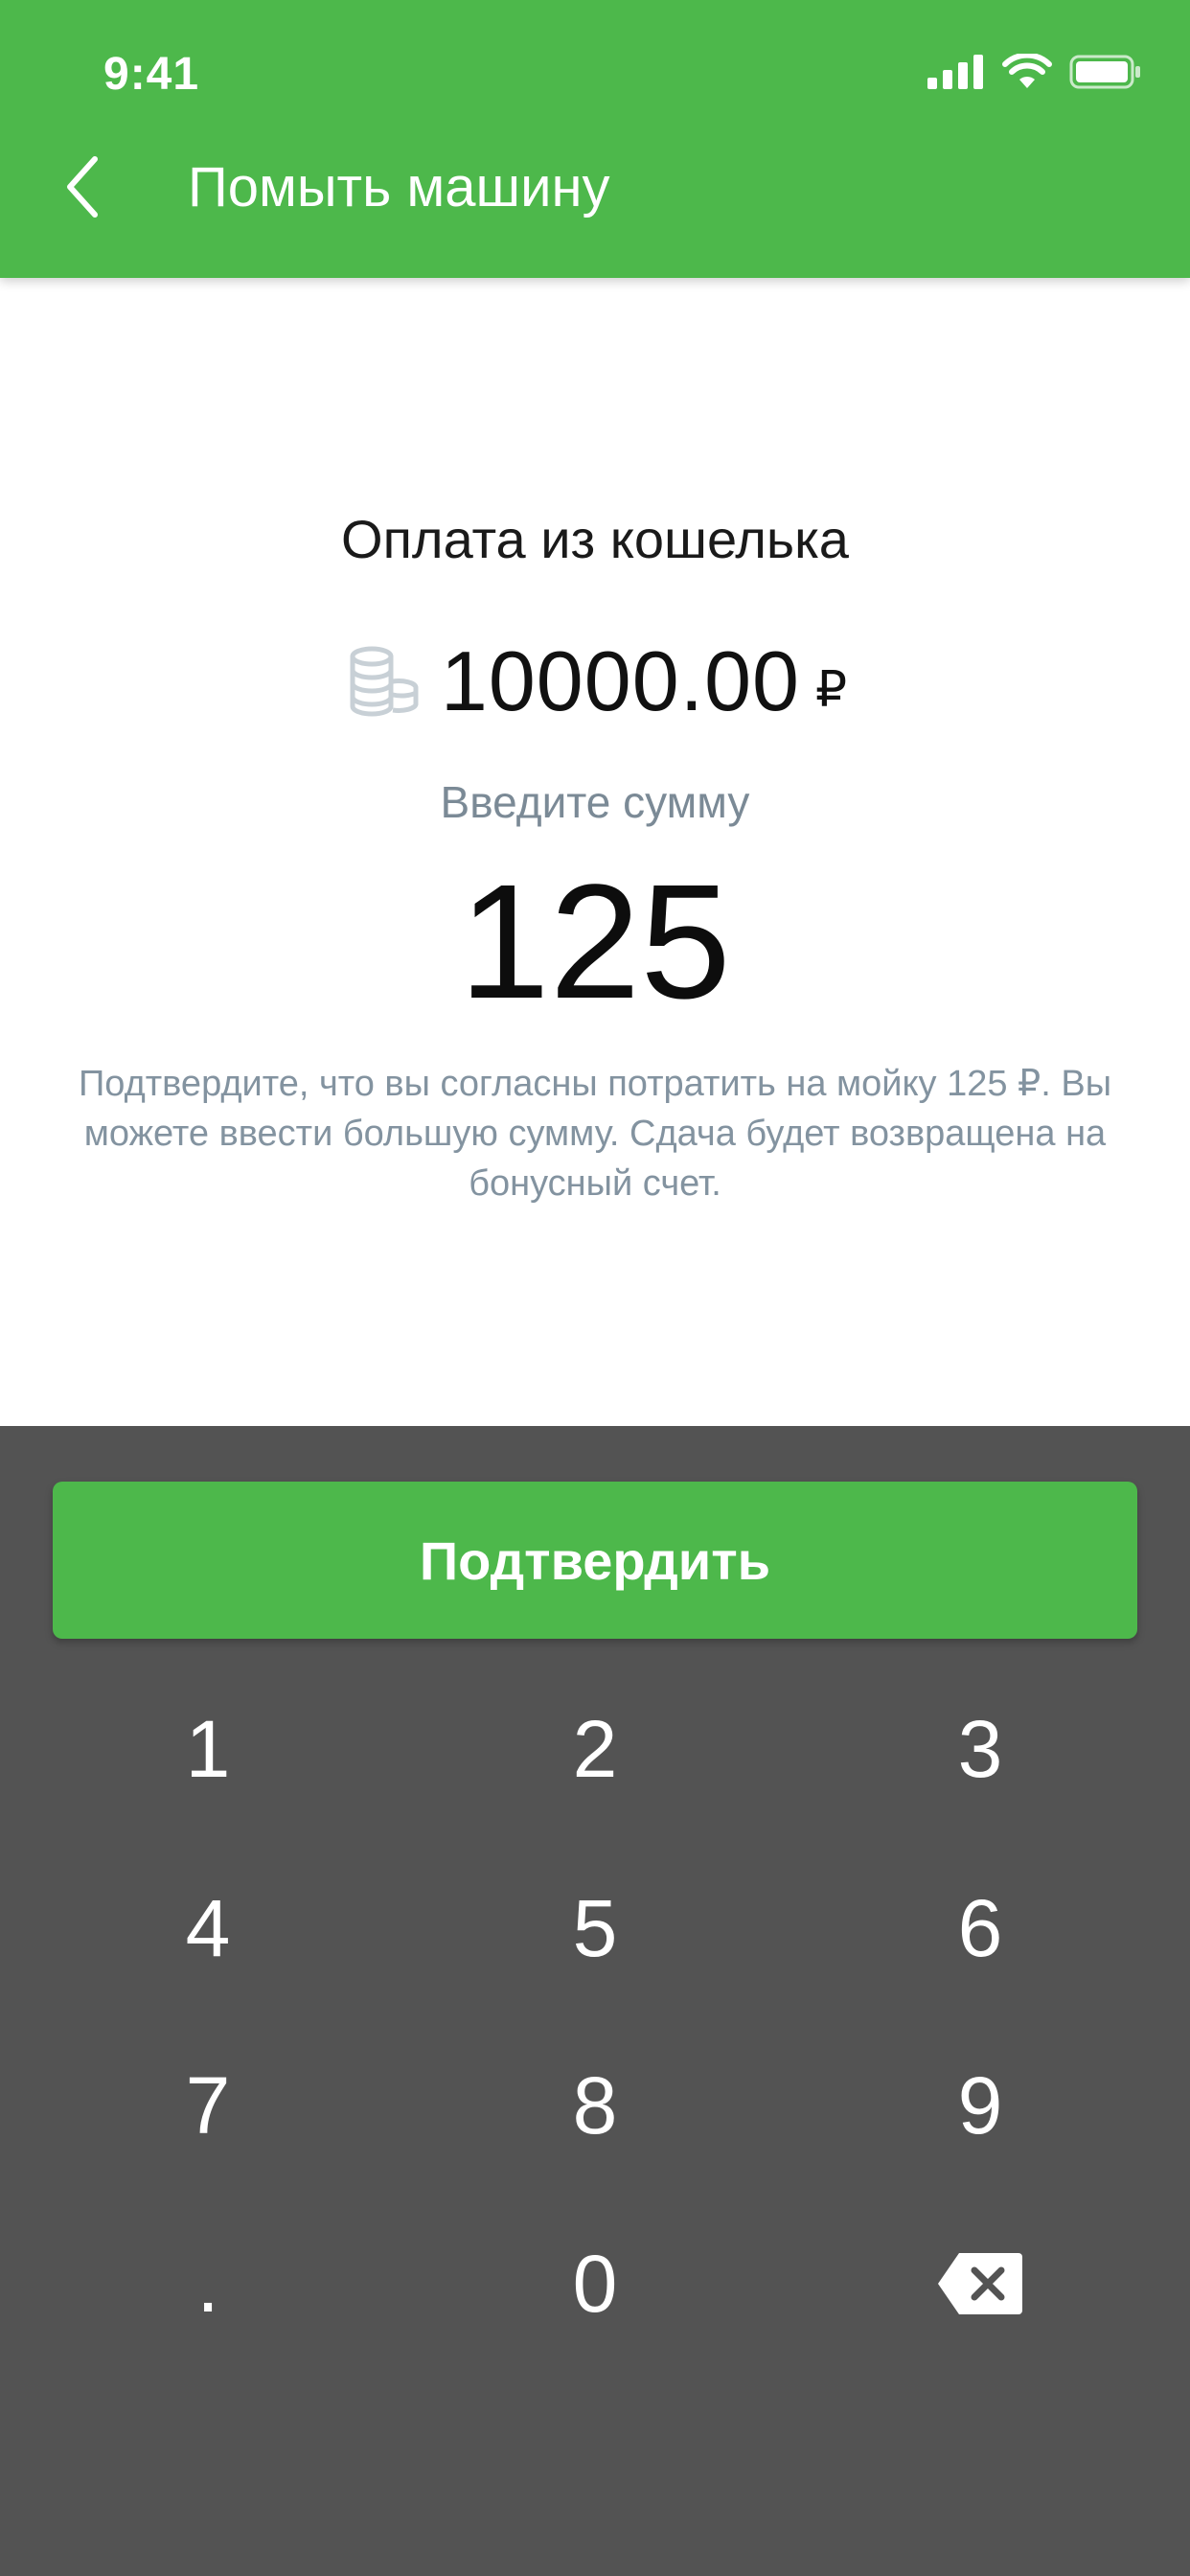 The height and width of the screenshot is (2576, 1190). I want to click on key-8: 8, so click(595, 2105).